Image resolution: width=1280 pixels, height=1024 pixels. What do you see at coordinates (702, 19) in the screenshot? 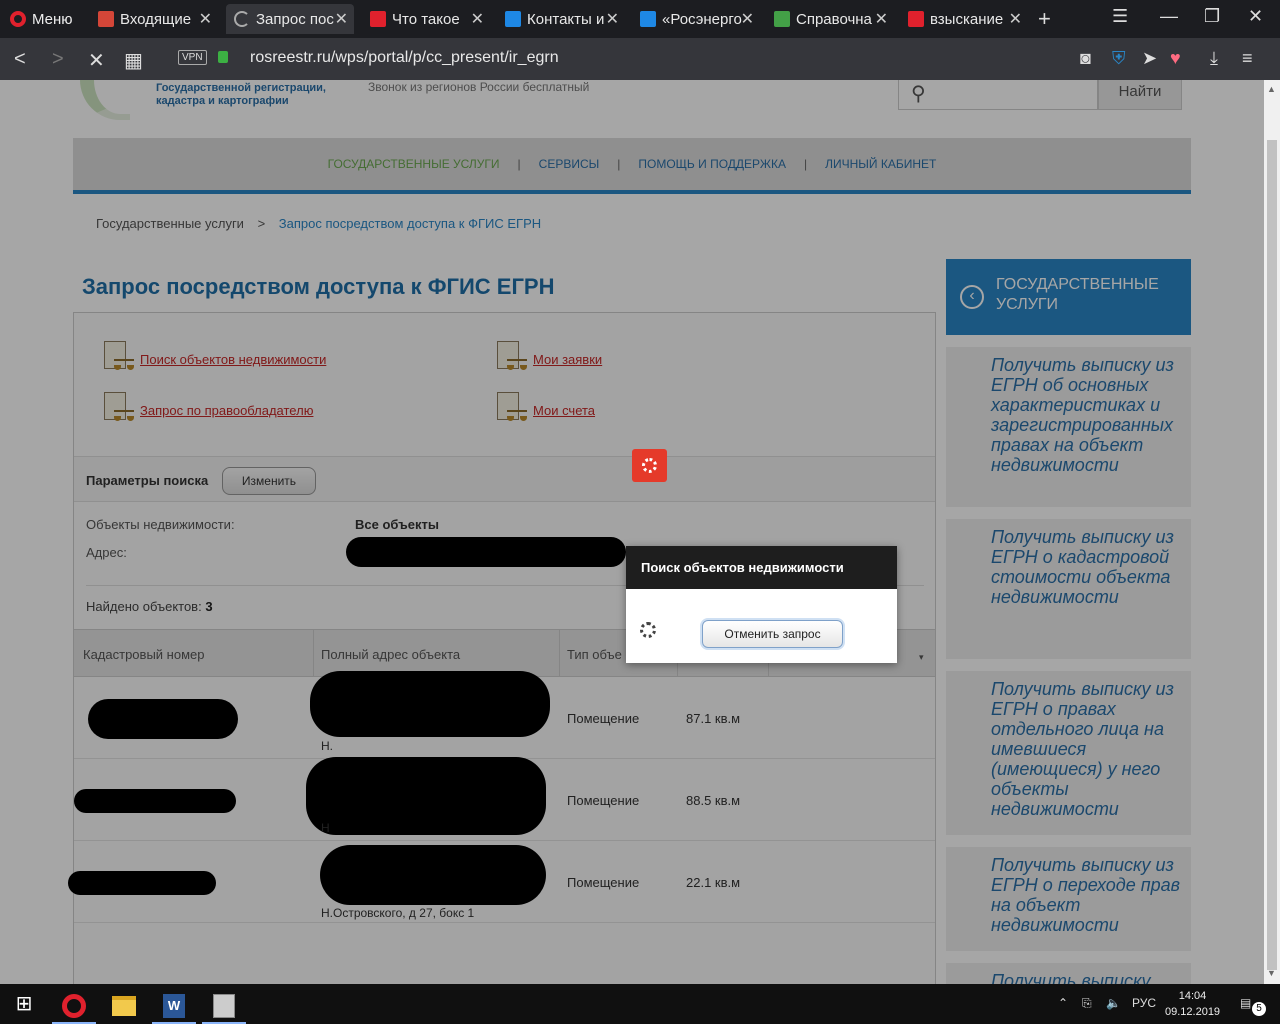
I see `tab-label: «Росэнерго` at bounding box center [702, 19].